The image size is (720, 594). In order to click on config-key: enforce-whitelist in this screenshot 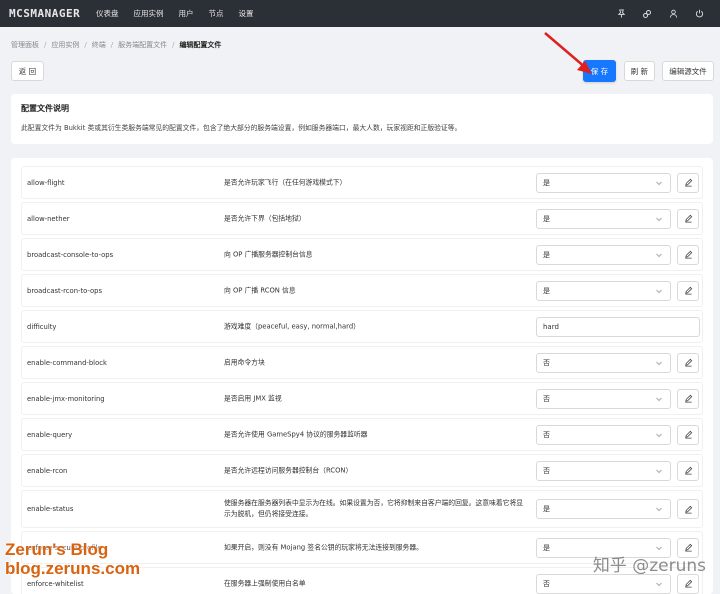, I will do `click(55, 583)`.